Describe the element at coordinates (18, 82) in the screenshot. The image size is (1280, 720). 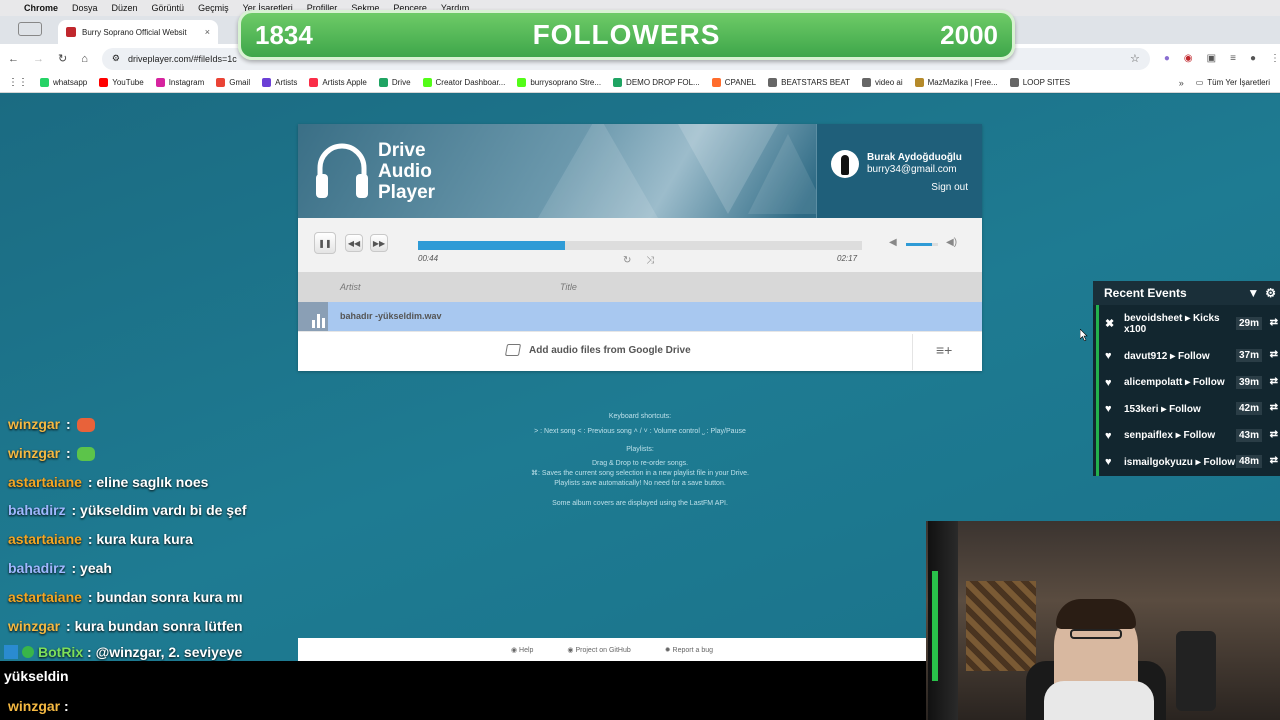
I see `apps-grid-icon: ⋮⋮` at that location.